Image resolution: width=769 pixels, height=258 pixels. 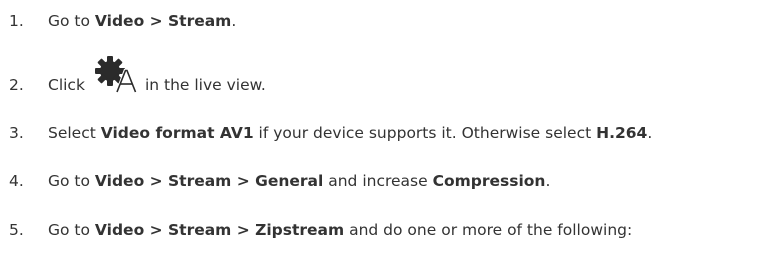 I want to click on step-text-part: Click, so click(x=66, y=85).